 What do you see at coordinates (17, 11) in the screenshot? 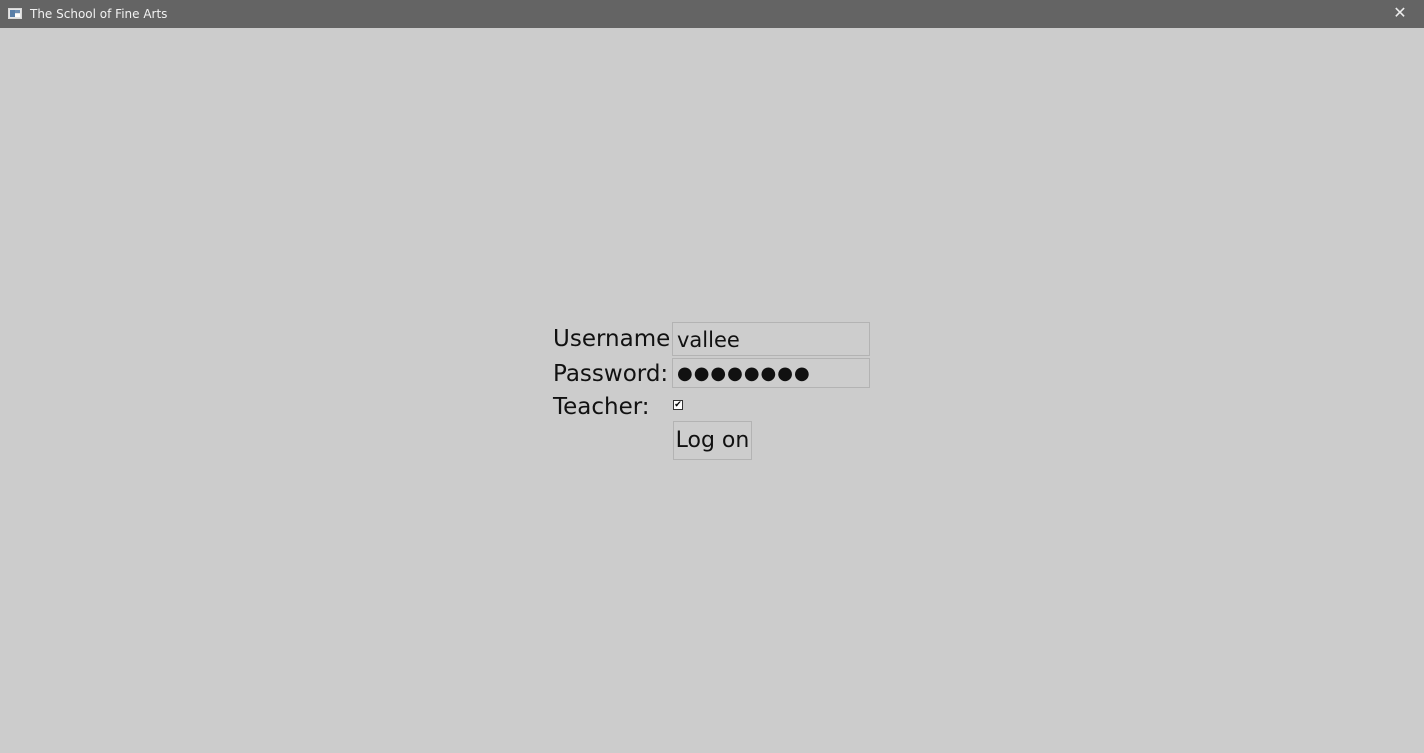
I see `app-icon-top-right-panel` at bounding box center [17, 11].